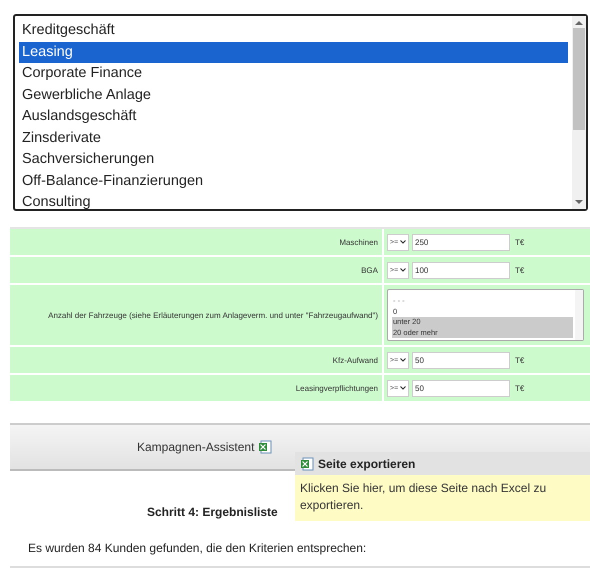 The height and width of the screenshot is (570, 590). I want to click on criterion-label: Kfz-Aufwand, so click(196, 360).